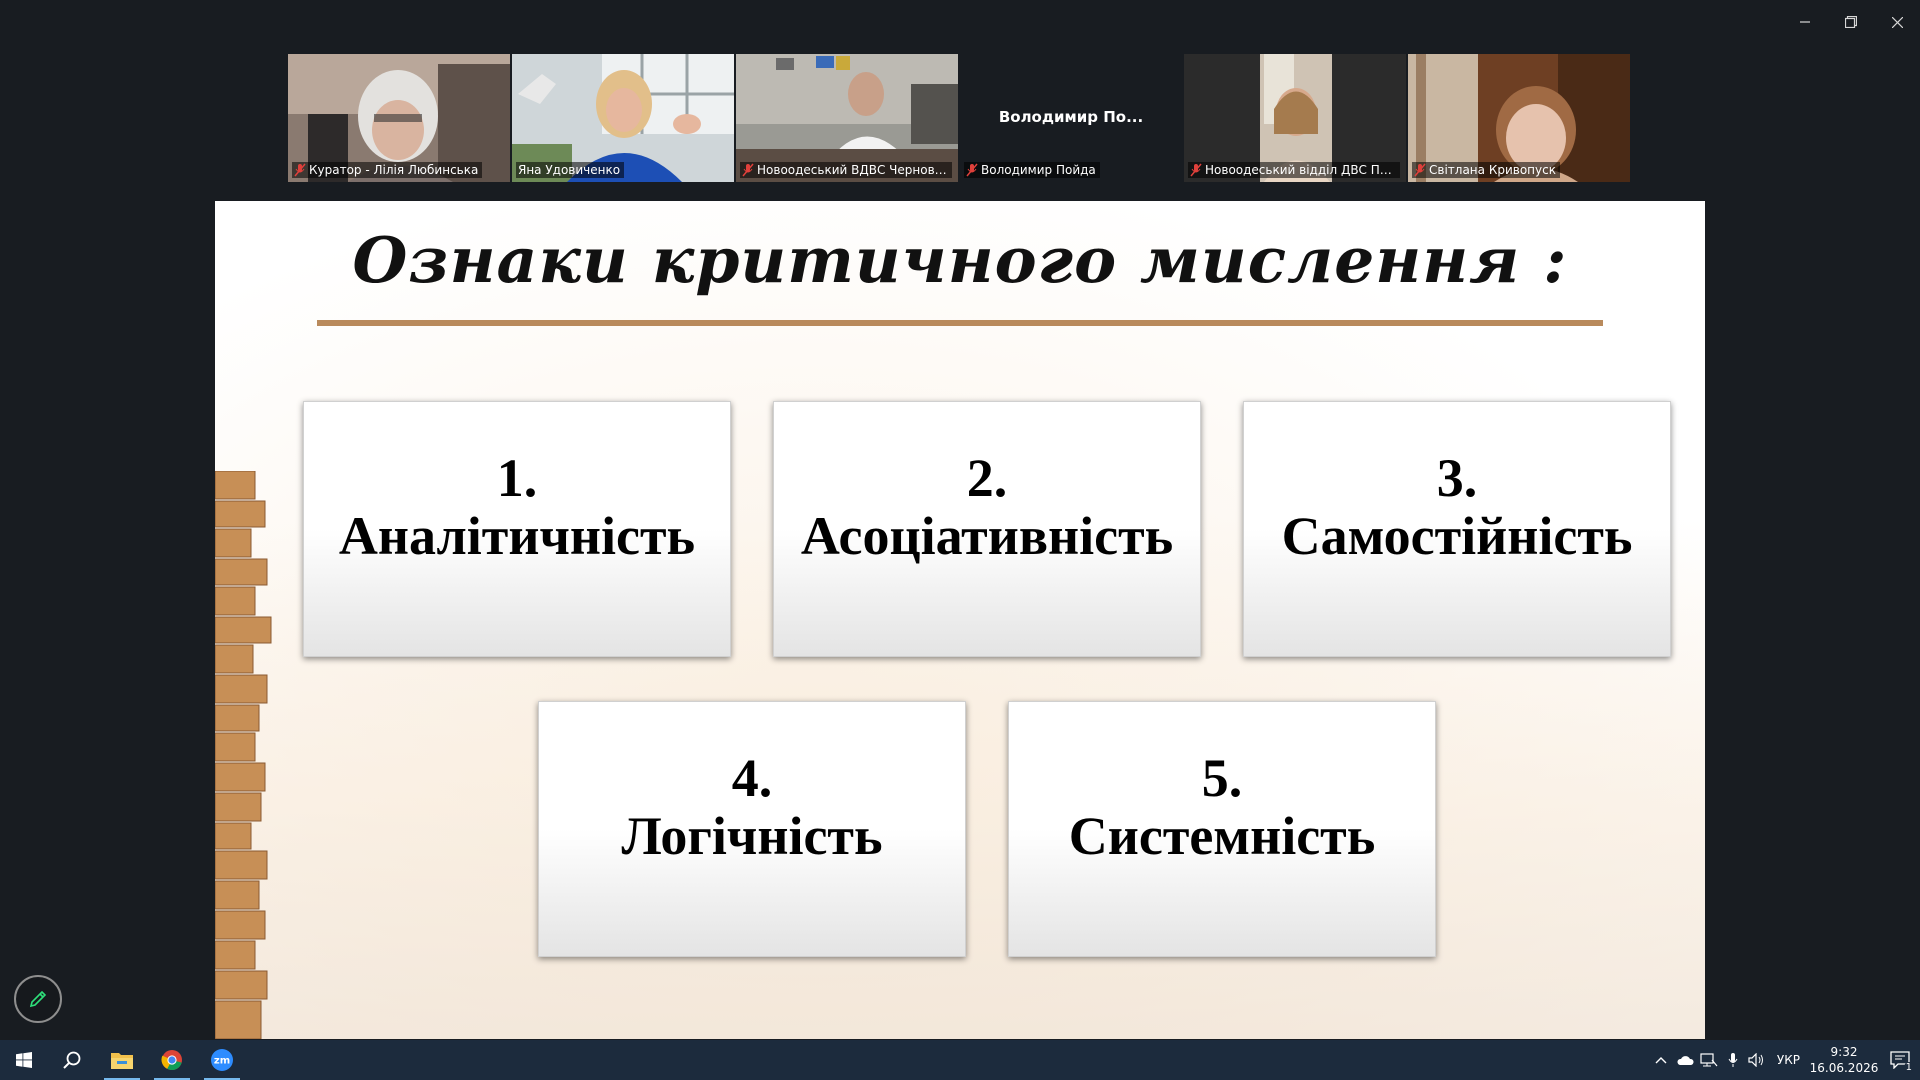 The image size is (1920, 1080). I want to click on participant-tile-4-no-video: Володимир По... Володимир Пойда, so click(1071, 118).